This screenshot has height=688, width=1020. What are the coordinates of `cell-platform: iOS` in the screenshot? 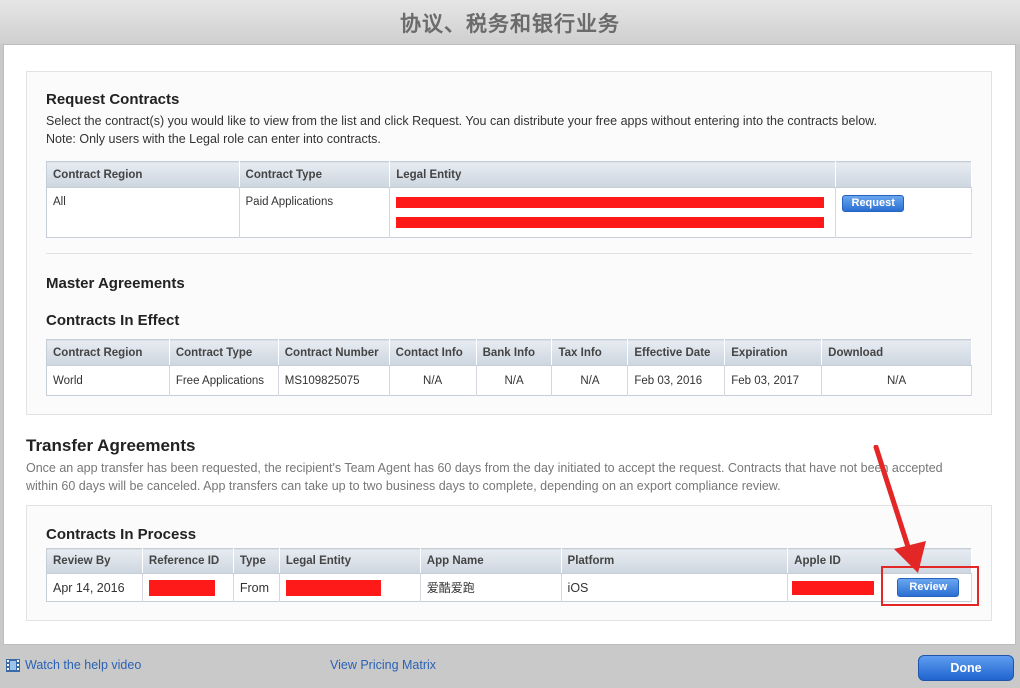 It's located at (675, 587).